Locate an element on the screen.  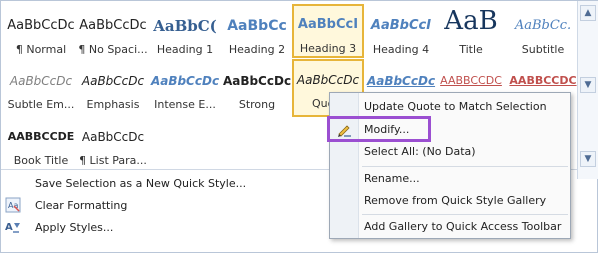
svg-text: A is located at coordinates (9, 227).